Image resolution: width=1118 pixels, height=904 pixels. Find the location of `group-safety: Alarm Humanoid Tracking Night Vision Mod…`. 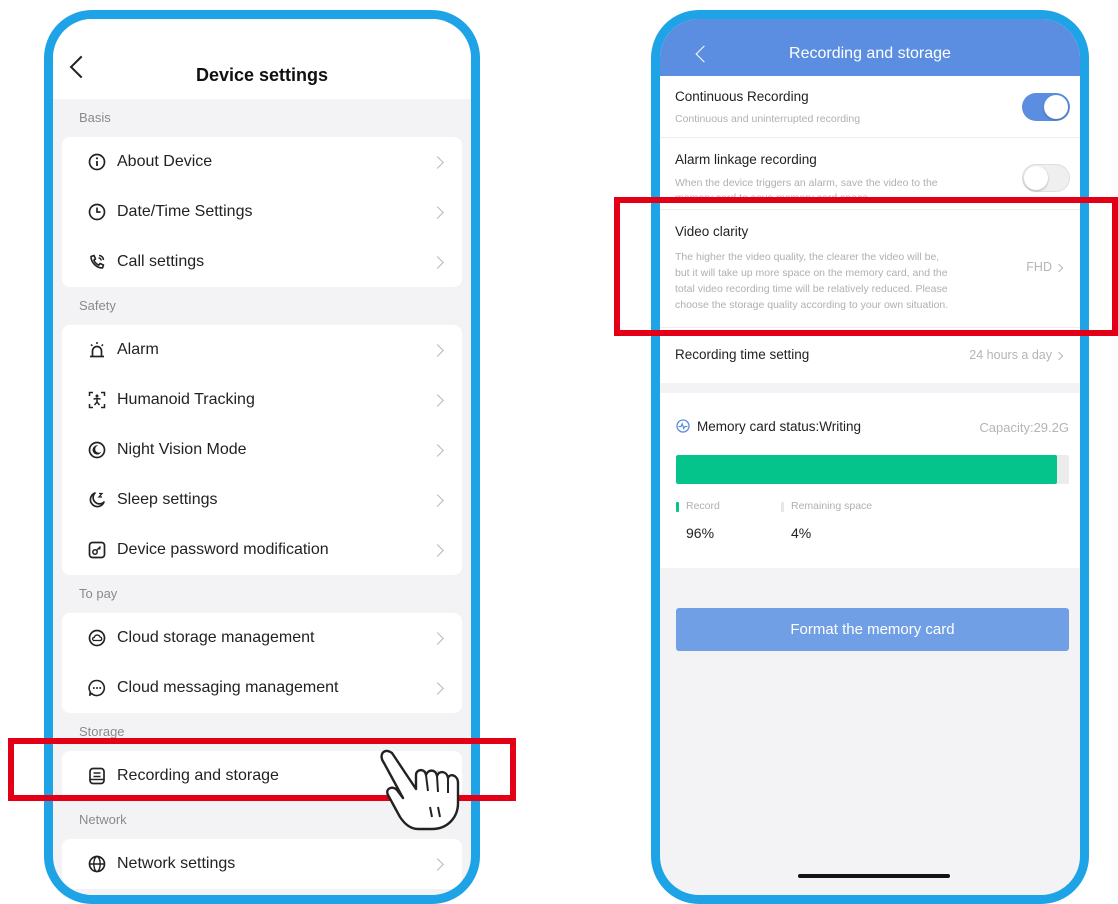

group-safety: Alarm Humanoid Tracking Night Vision Mod… is located at coordinates (262, 450).